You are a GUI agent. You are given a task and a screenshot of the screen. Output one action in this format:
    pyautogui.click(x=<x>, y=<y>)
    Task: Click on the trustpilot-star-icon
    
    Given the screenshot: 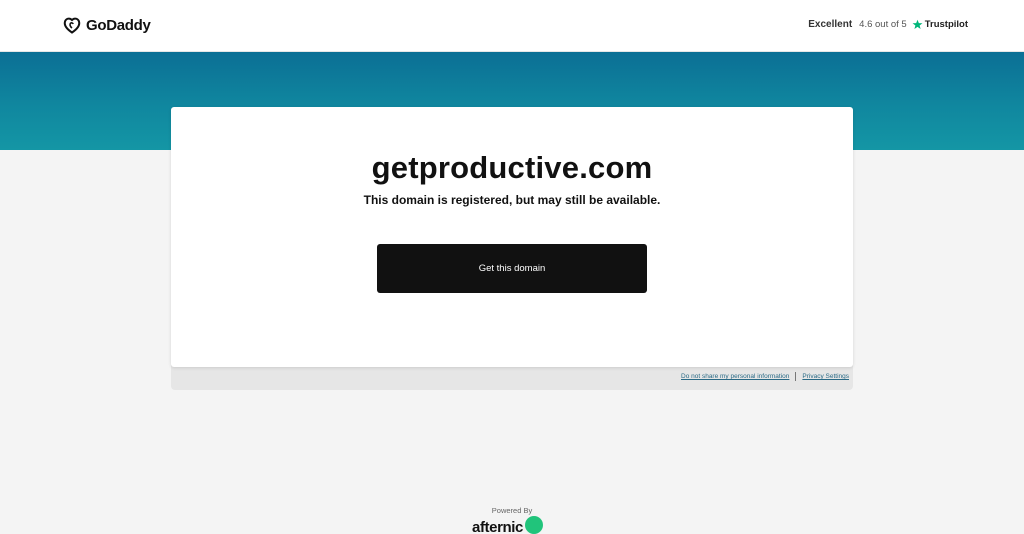 What is the action you would take?
    pyautogui.click(x=917, y=24)
    